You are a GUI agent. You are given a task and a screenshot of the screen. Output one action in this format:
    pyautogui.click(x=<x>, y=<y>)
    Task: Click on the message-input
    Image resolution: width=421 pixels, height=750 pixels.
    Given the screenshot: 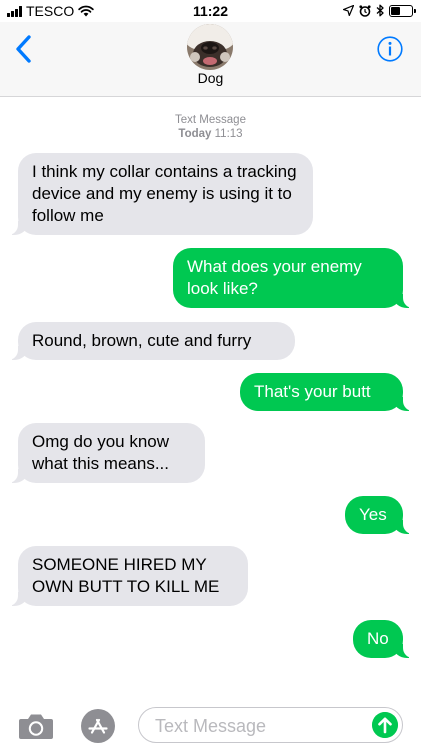 What is the action you would take?
    pyautogui.click(x=260, y=726)
    